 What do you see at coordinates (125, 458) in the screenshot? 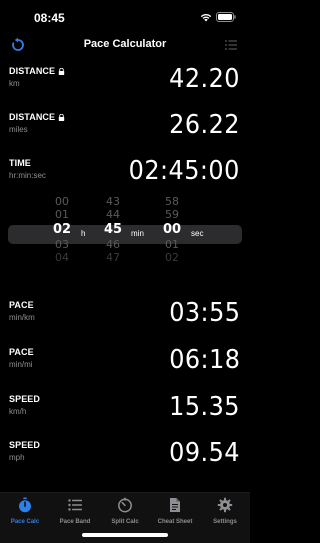
I see `speed-mph-row: SPEED mph 09.54` at bounding box center [125, 458].